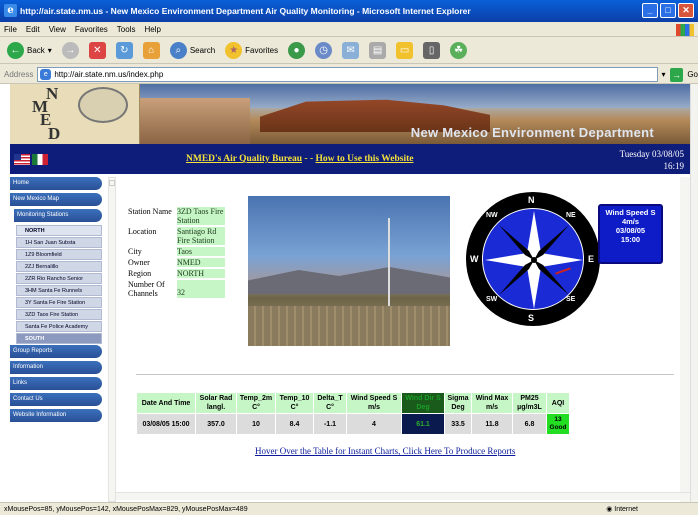 The image size is (698, 515). I want to click on cell-winddir: 61.1, so click(423, 424).